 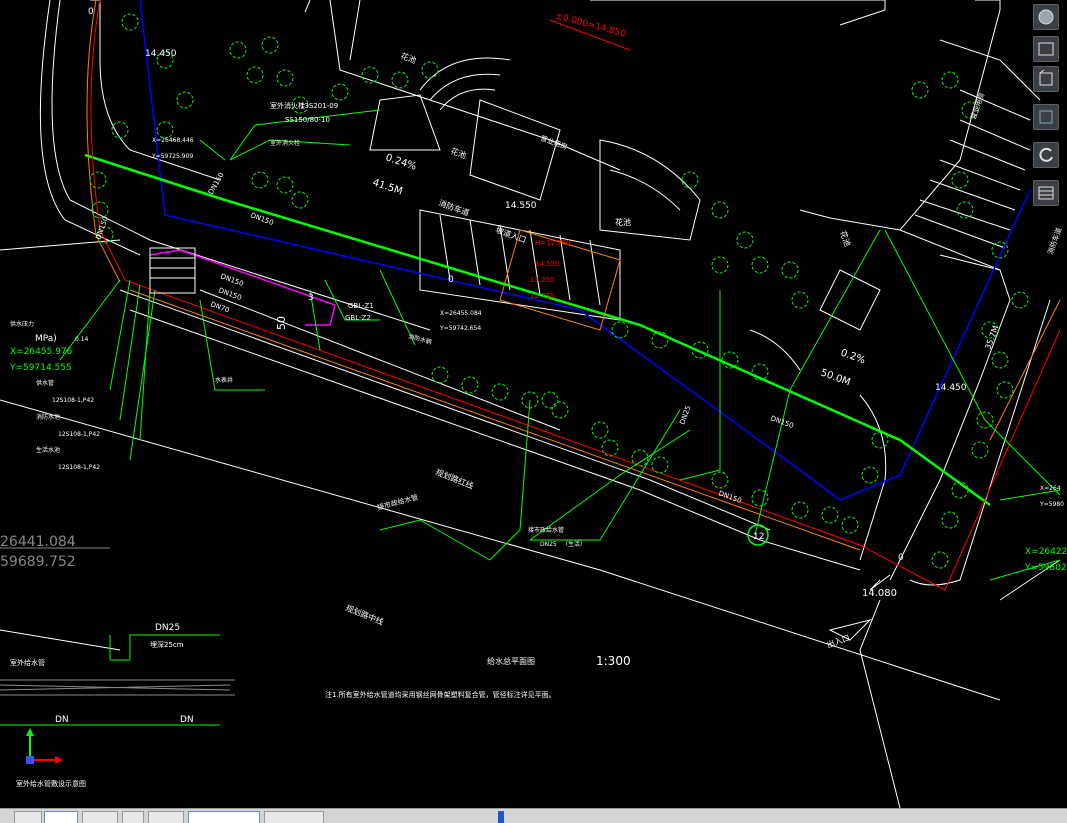 I want to click on zoom-icon, so click(x=1046, y=117).